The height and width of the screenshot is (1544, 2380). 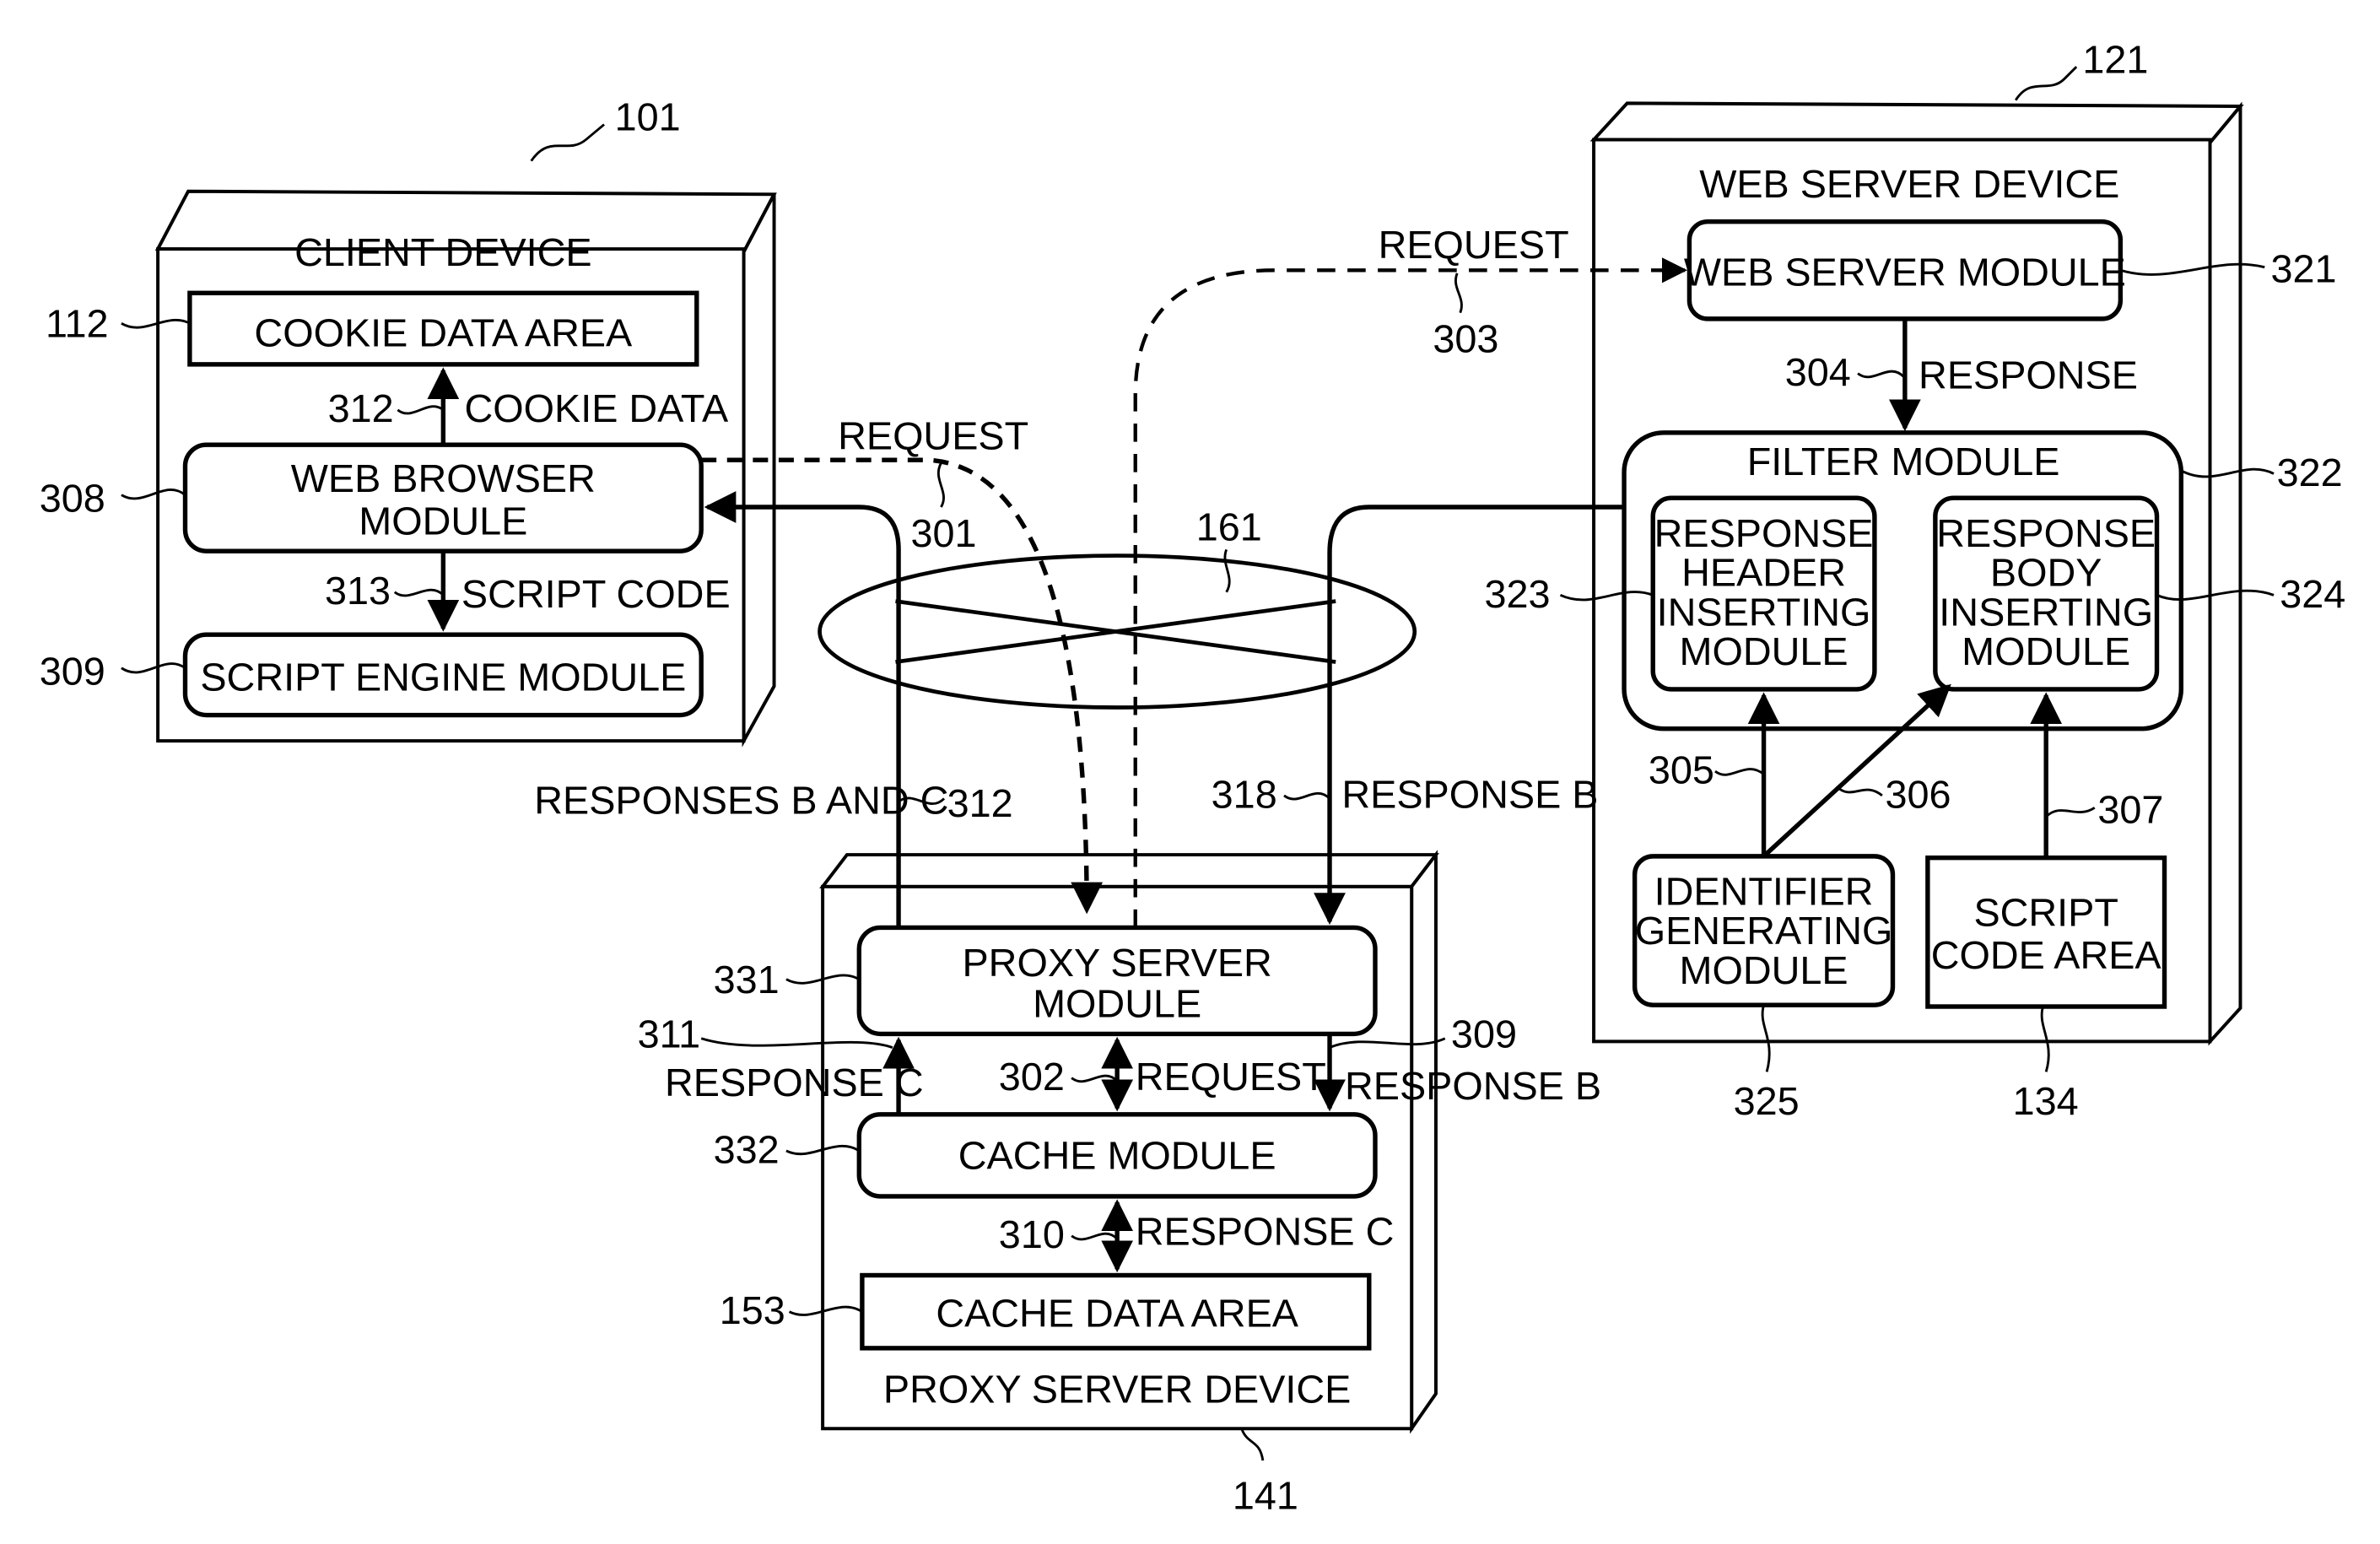 What do you see at coordinates (1244, 794) in the screenshot?
I see `ref-318: 318` at bounding box center [1244, 794].